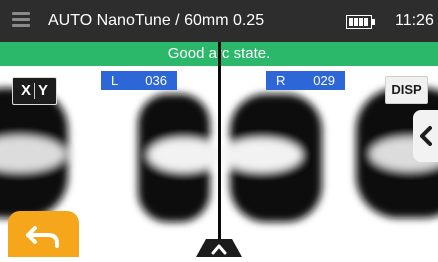  I want to click on chevron-left-icon, so click(426, 136).